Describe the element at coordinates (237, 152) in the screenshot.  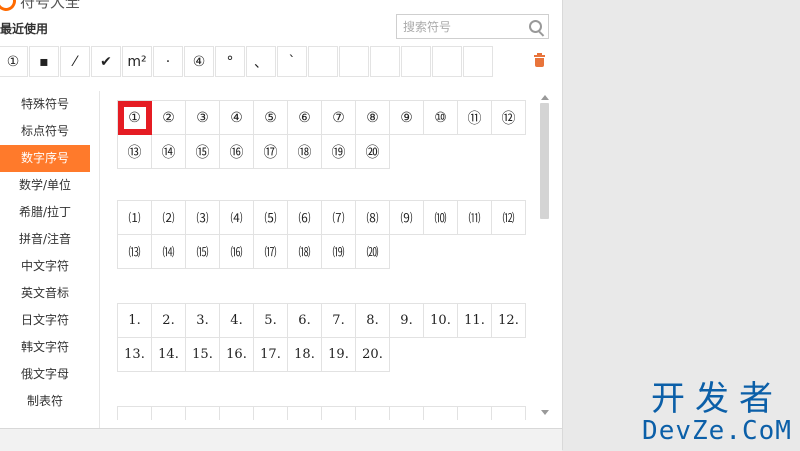
I see `symbol-cell: ⑯` at that location.